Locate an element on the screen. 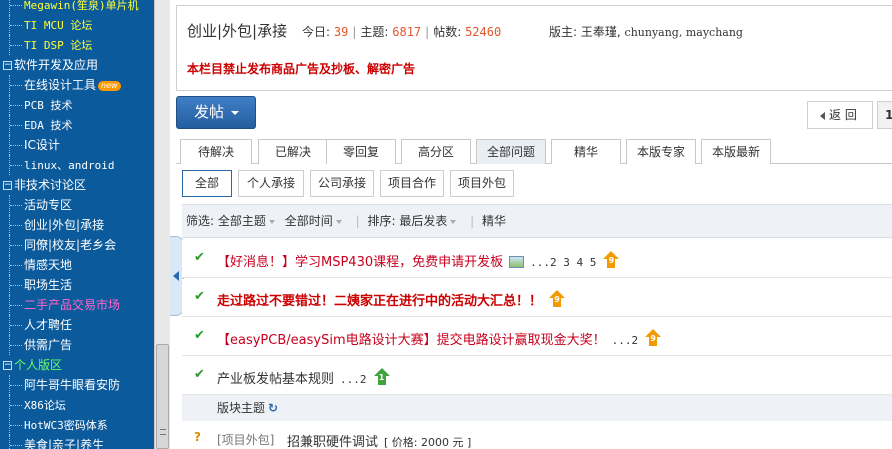 This screenshot has width=892, height=449. subtab-outsourcing: 项目外包 is located at coordinates (482, 183).